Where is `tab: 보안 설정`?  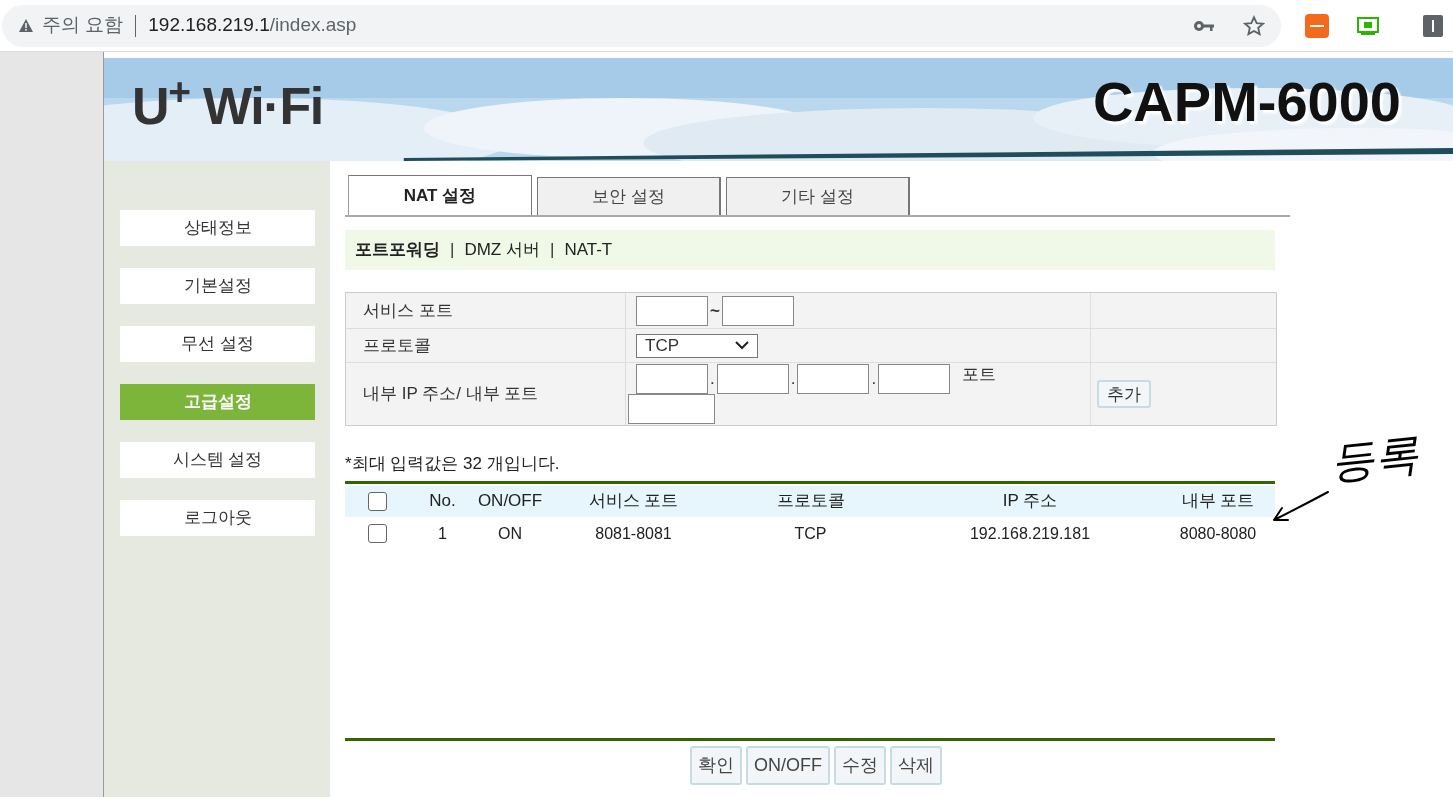 tab: 보안 설정 is located at coordinates (629, 196).